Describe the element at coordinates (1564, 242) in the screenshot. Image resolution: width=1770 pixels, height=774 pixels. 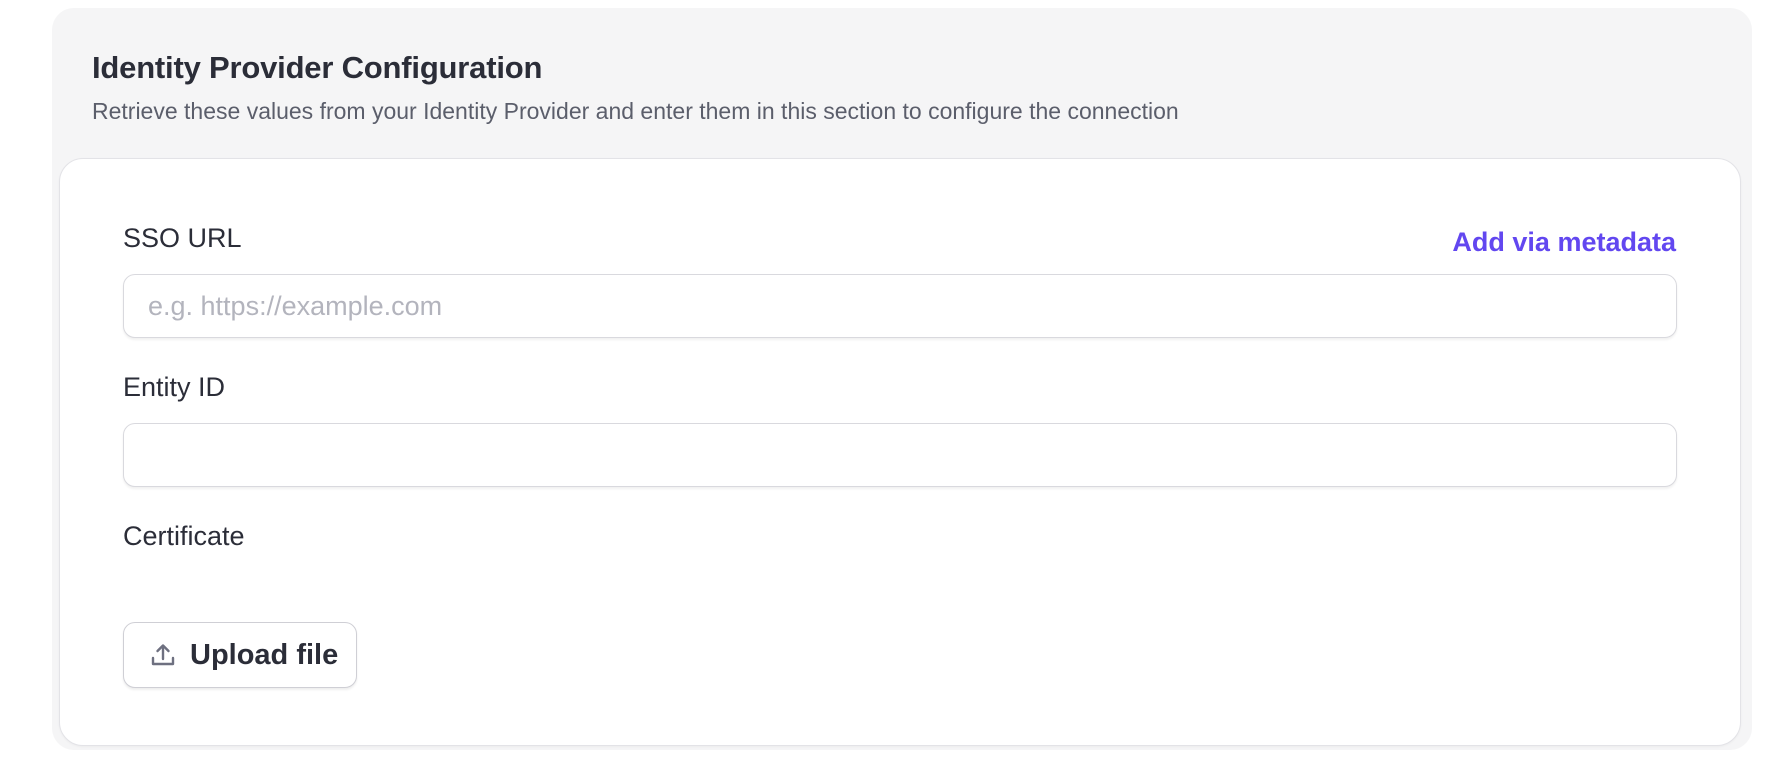
I see `add-via-metadata-link: Add via metadata` at that location.